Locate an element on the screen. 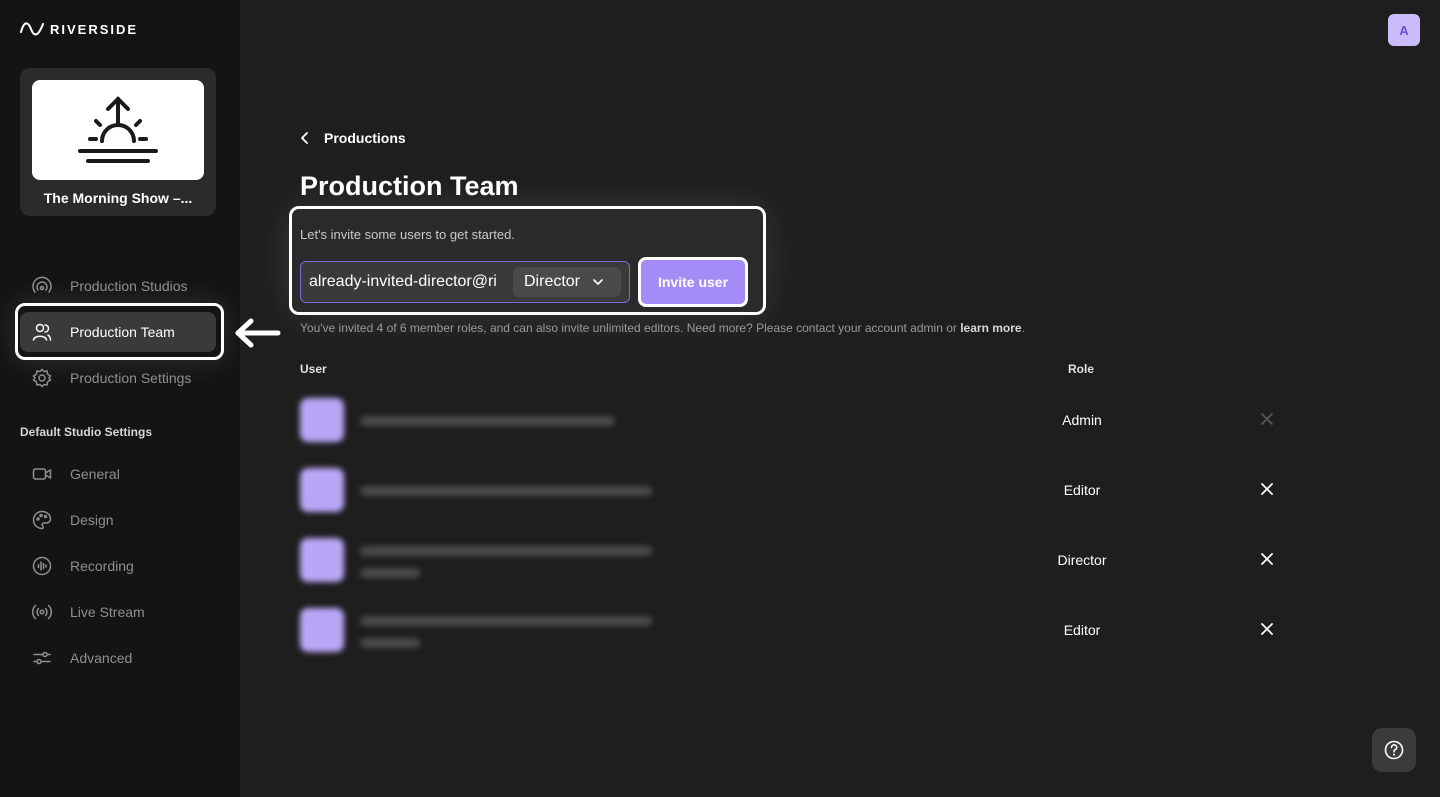 The image size is (1440, 797). chevron-left-icon is located at coordinates (304, 138).